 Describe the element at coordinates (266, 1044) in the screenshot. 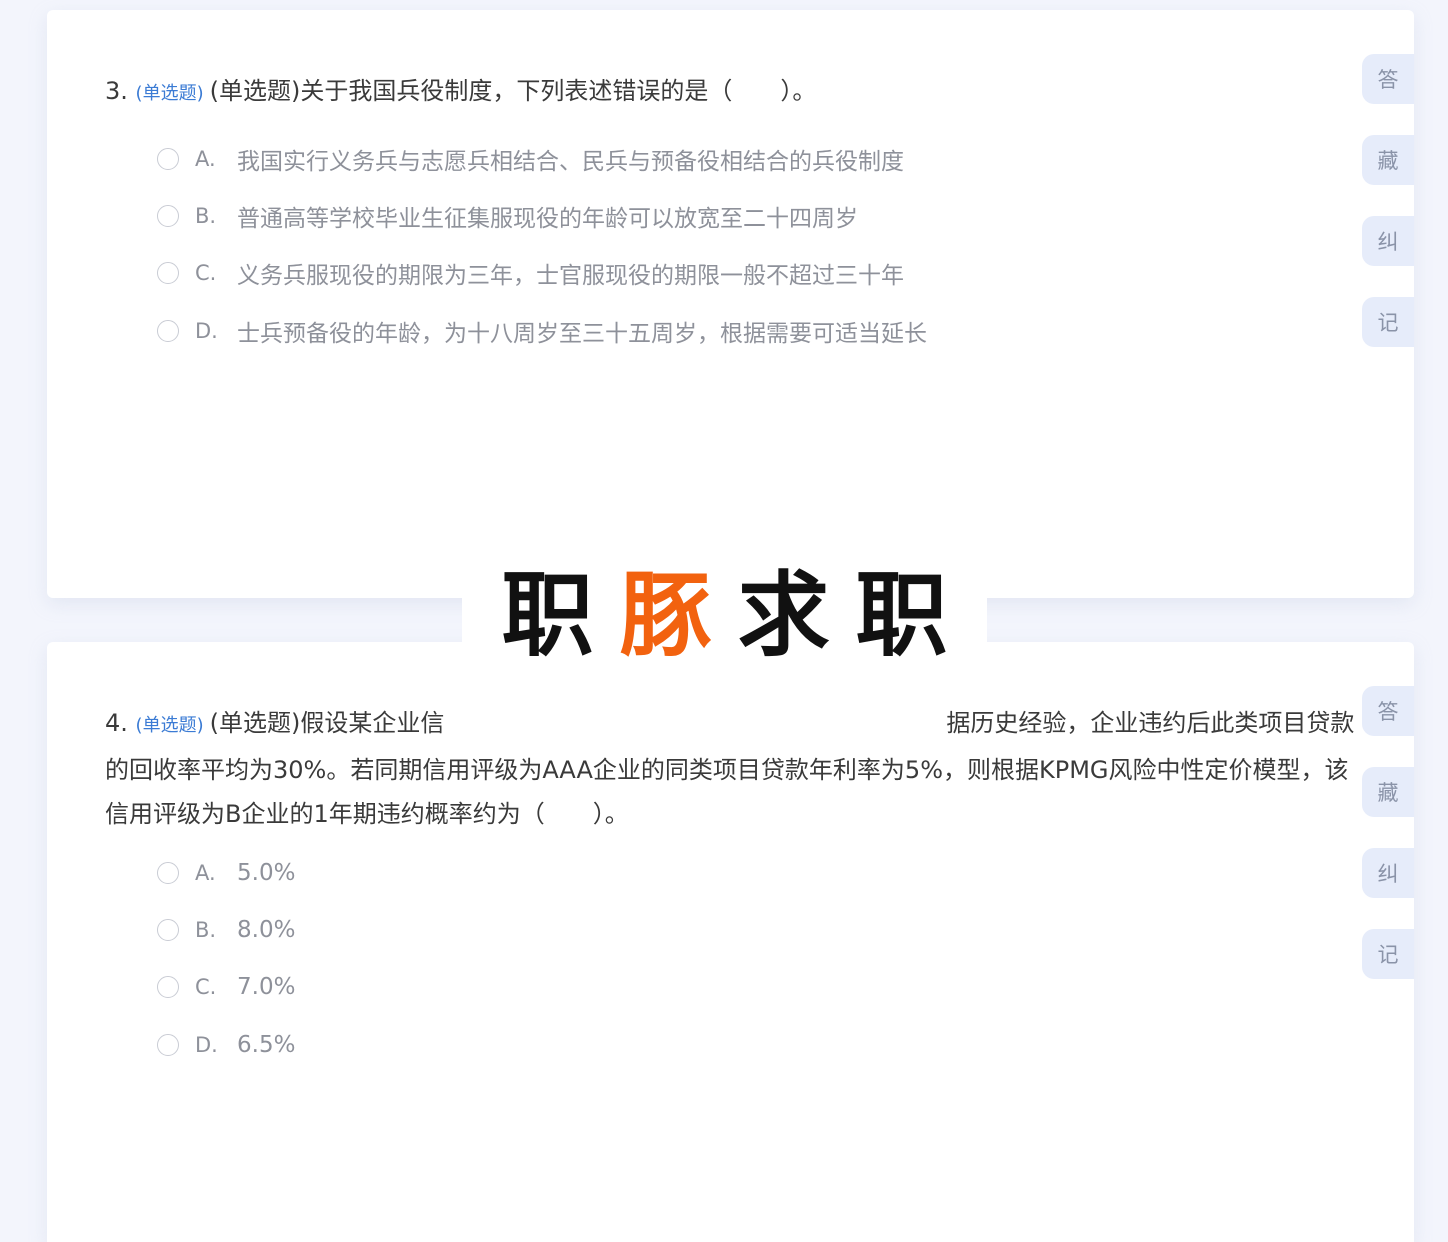

I see `option-text: 6.5%` at that location.